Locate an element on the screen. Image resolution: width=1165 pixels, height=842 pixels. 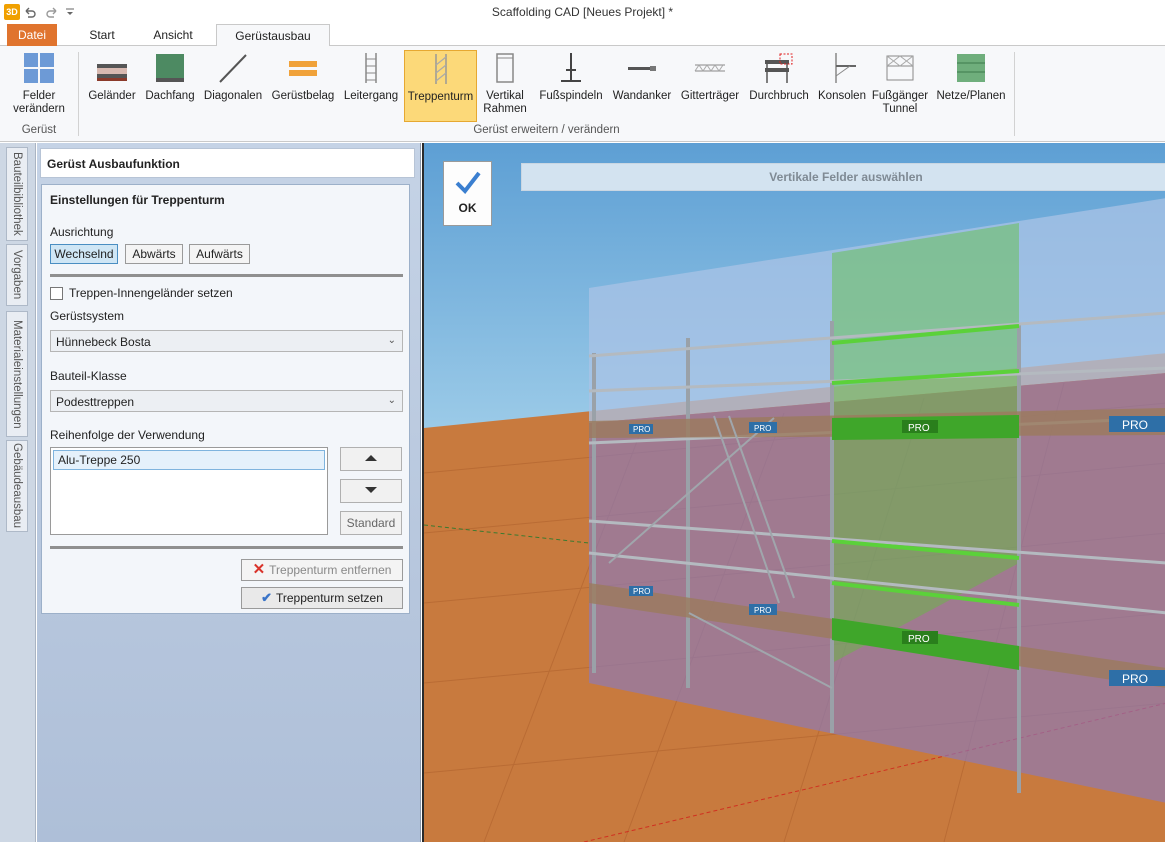
order-list: Alu-Treppe 250 is located at coordinates (189, 491).